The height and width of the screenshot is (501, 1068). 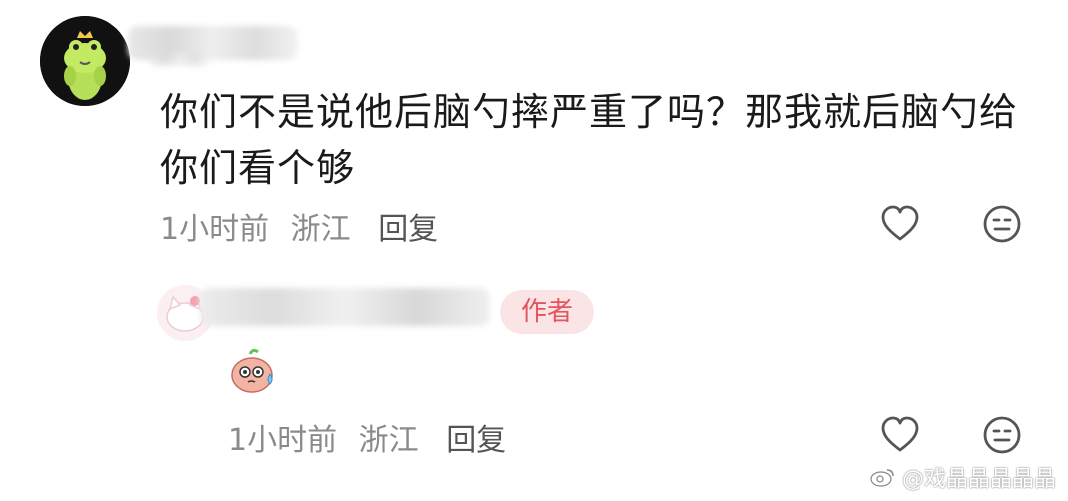 I want to click on sweat-face-sticker-icon, so click(x=252, y=370).